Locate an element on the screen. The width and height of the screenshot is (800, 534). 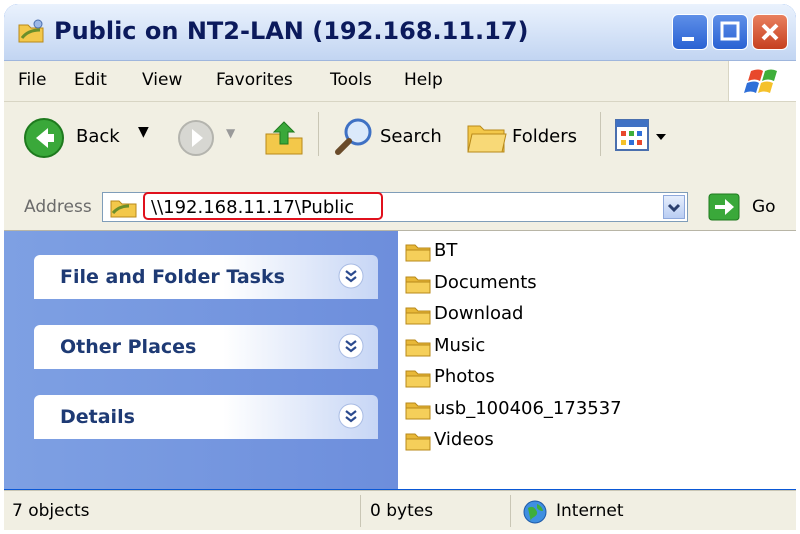
task-label: Other Places is located at coordinates (128, 347).